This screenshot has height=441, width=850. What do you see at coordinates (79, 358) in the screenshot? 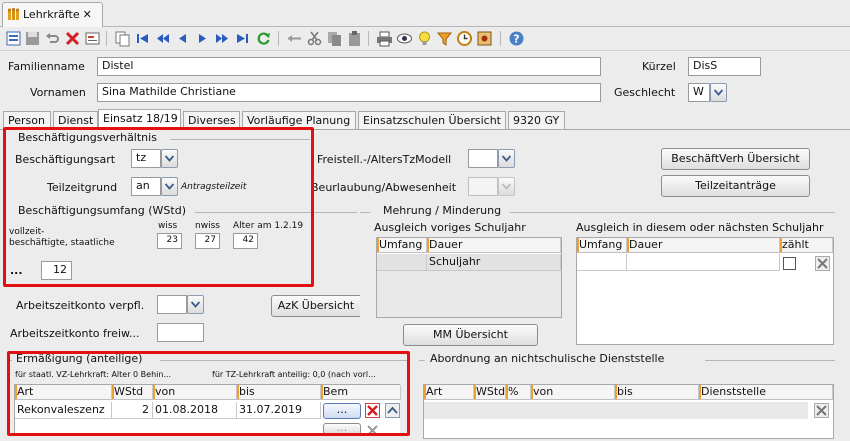
I see `ermaessigung-group-title: Ermäßigung (anteilige)` at bounding box center [79, 358].